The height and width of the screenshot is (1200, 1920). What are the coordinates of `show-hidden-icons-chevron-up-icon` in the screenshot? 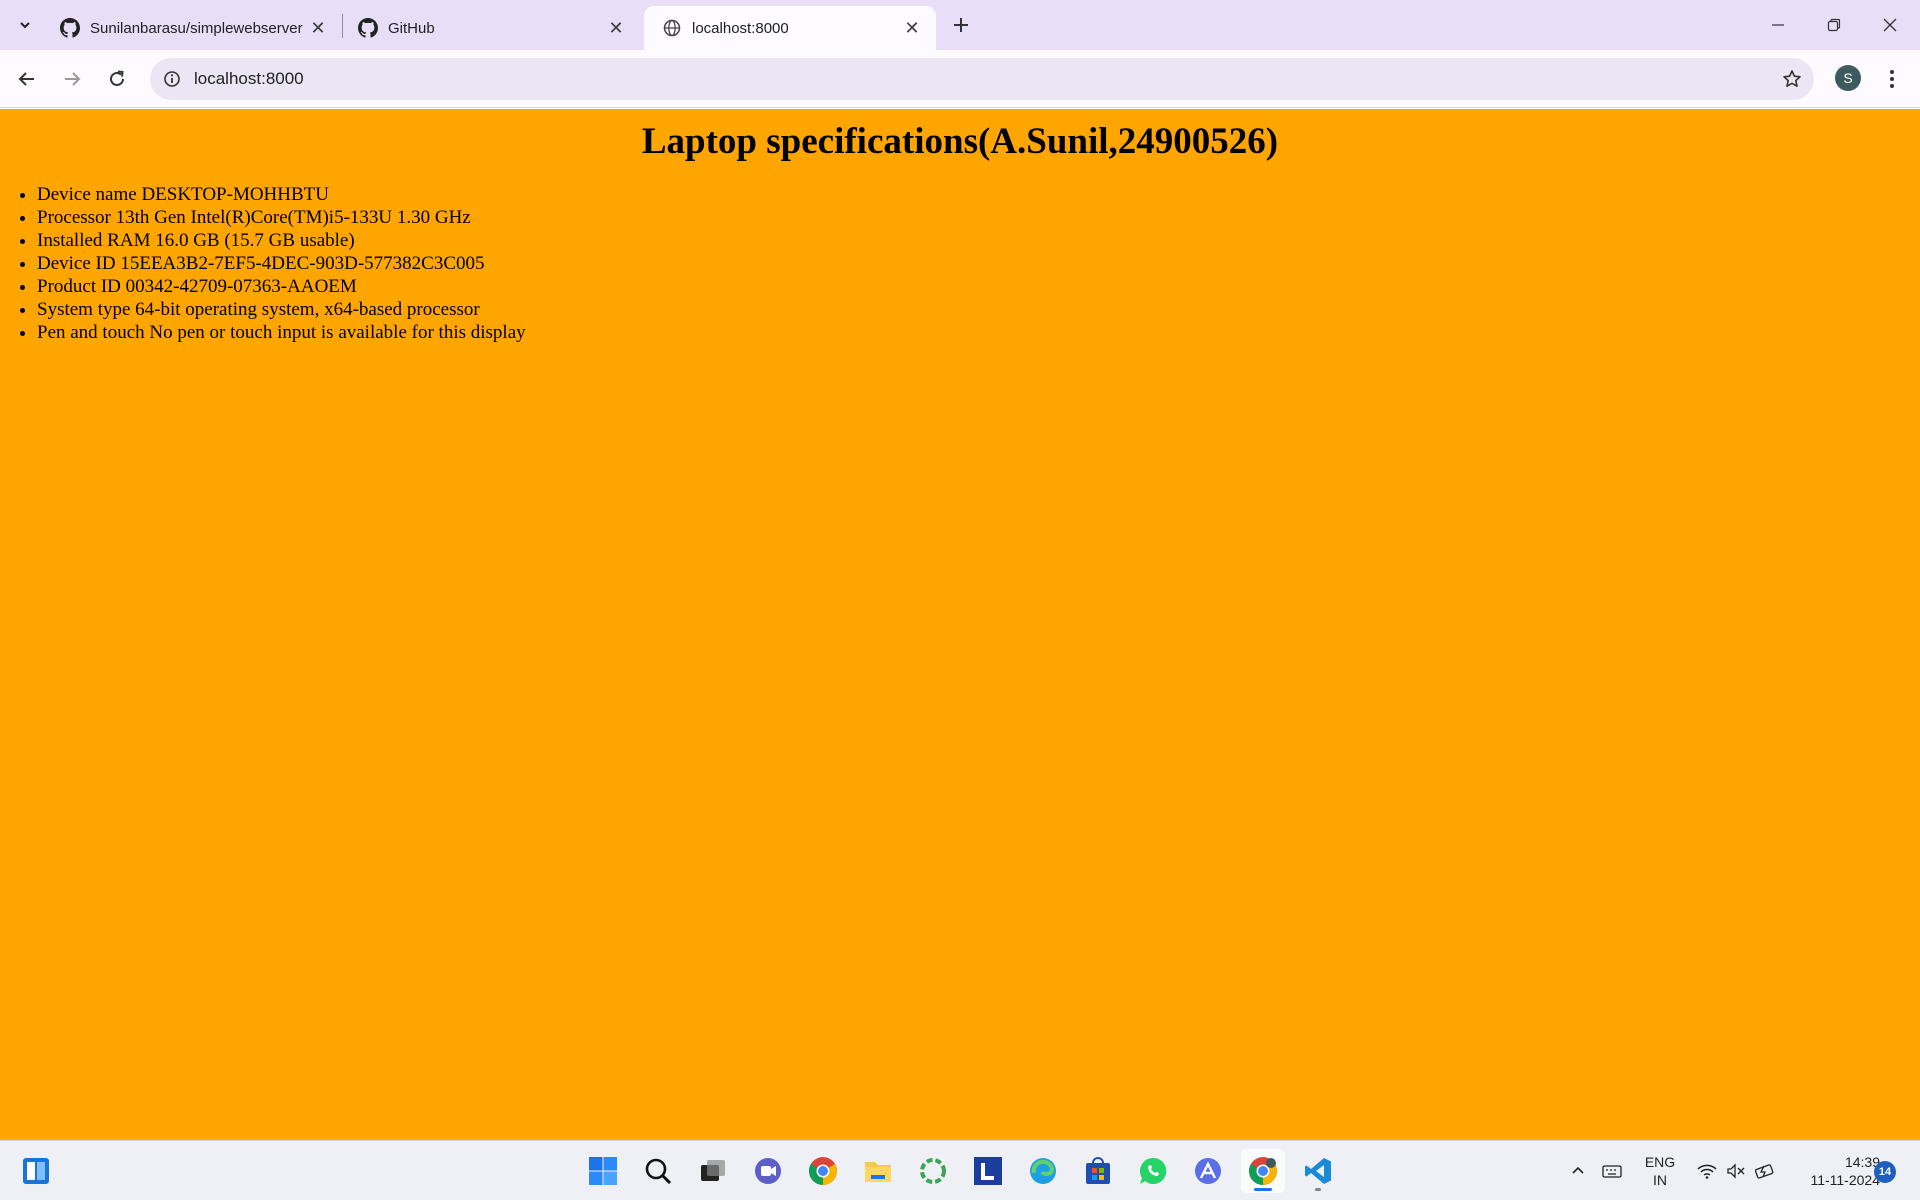 It's located at (1578, 1170).